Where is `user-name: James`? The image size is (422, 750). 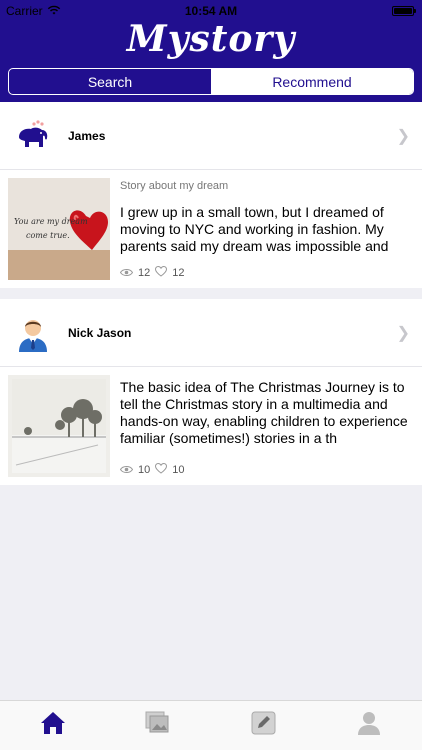
user-name: James is located at coordinates (87, 135).